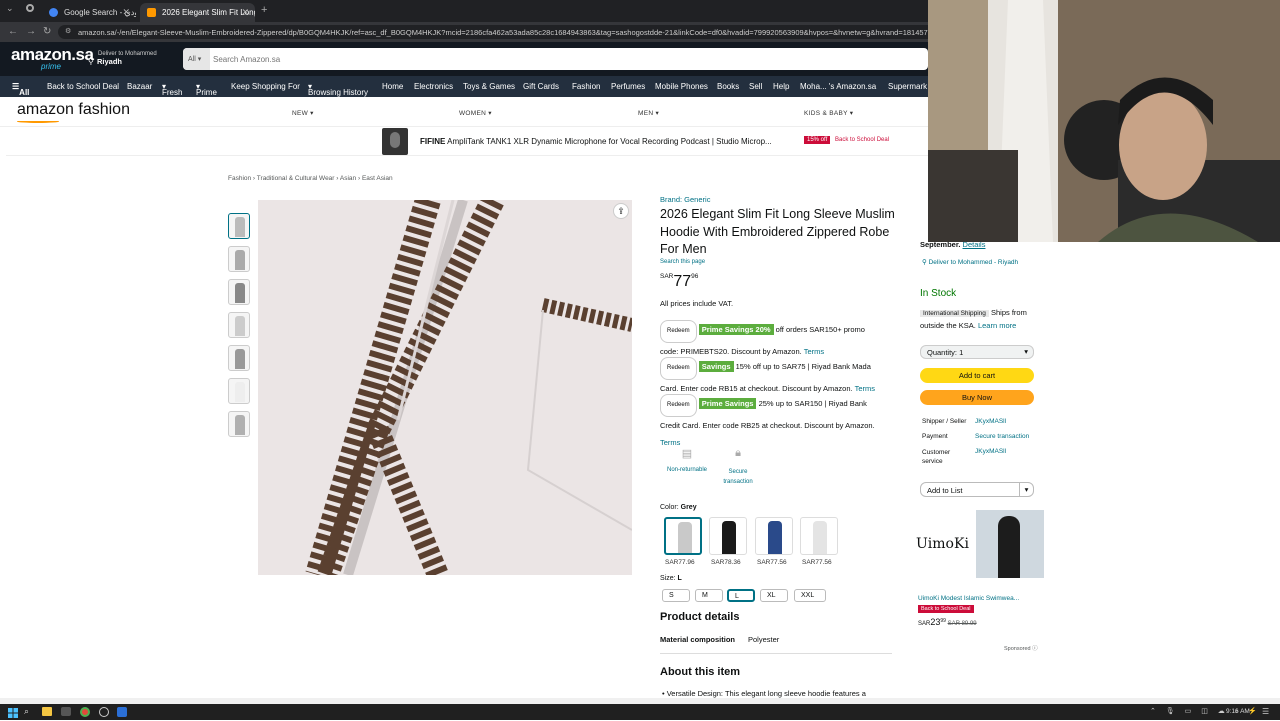 This screenshot has width=1280, height=721. What do you see at coordinates (990, 421) in the screenshot?
I see `shipper-value: JKyxMASll` at bounding box center [990, 421].